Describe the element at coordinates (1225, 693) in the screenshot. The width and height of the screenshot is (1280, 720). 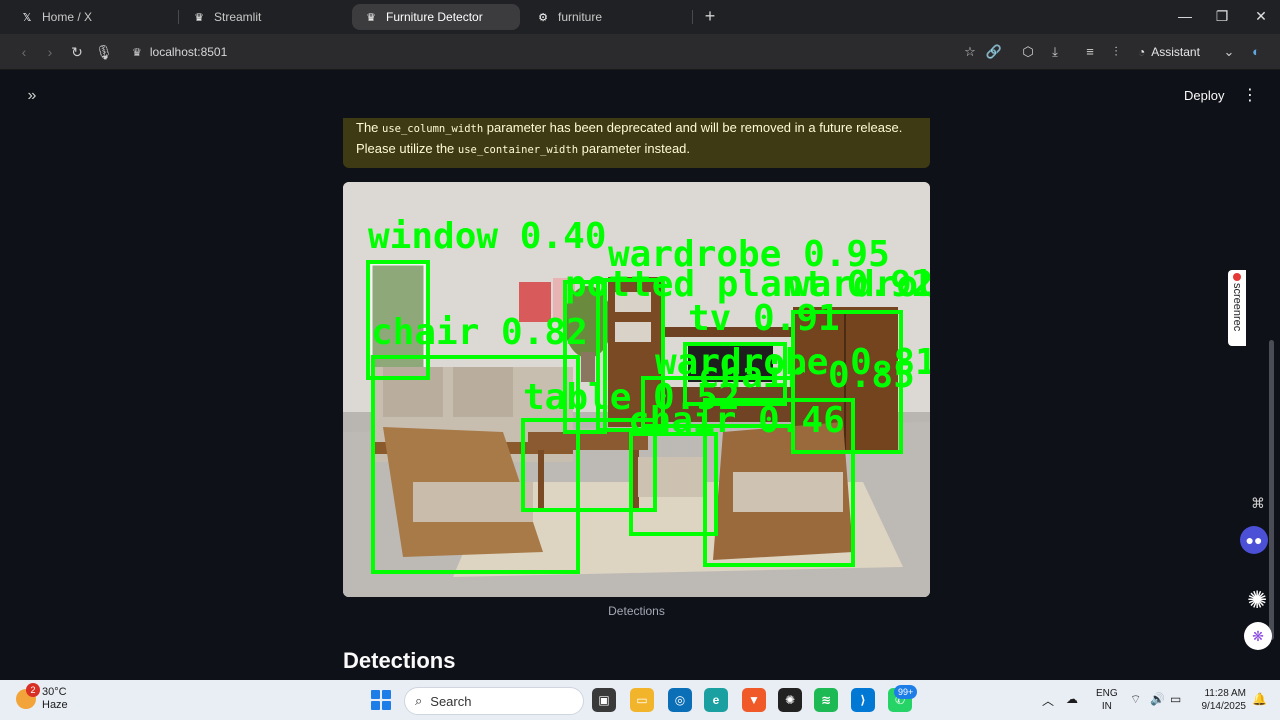
I see `clock-time: 11:28 AM` at that location.